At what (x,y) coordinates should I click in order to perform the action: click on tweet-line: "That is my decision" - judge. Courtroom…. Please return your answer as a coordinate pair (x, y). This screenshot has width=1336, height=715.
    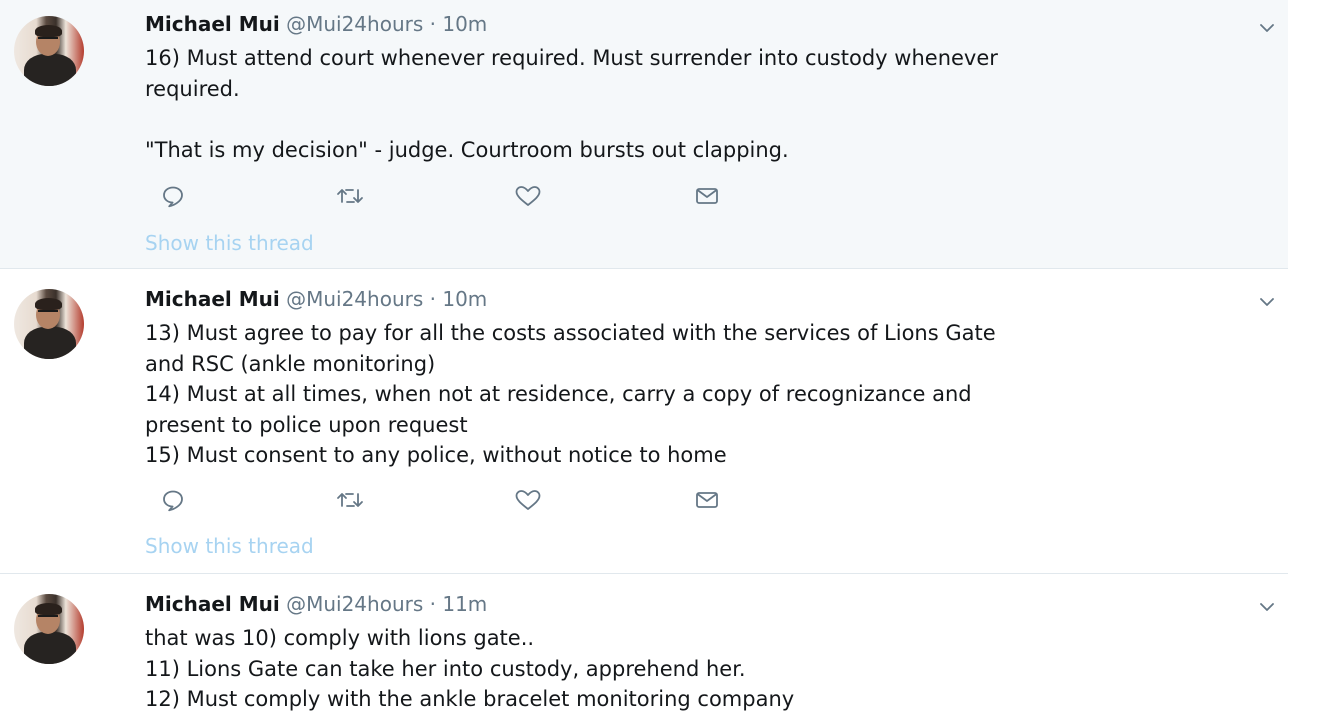
    Looking at the image, I should click on (467, 150).